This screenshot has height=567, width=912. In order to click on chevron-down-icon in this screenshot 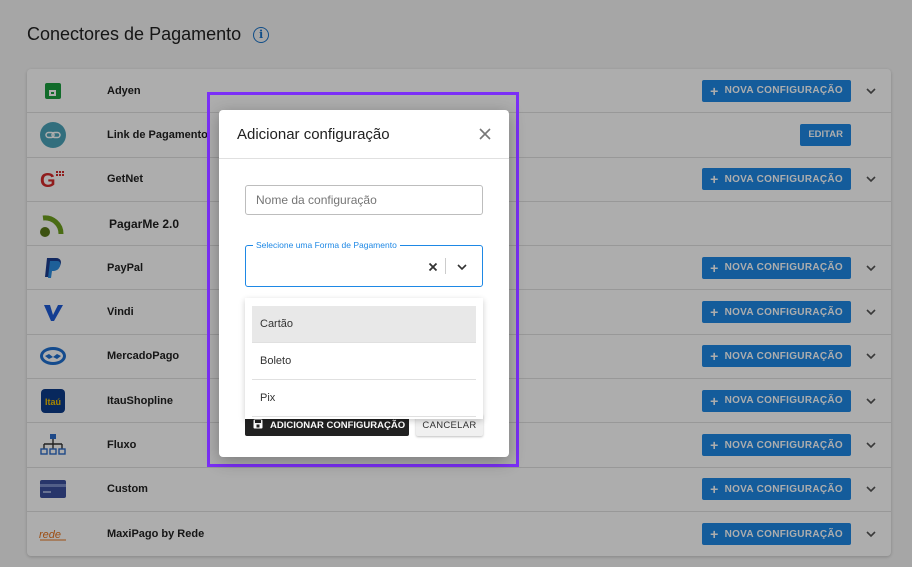, I will do `click(462, 266)`.